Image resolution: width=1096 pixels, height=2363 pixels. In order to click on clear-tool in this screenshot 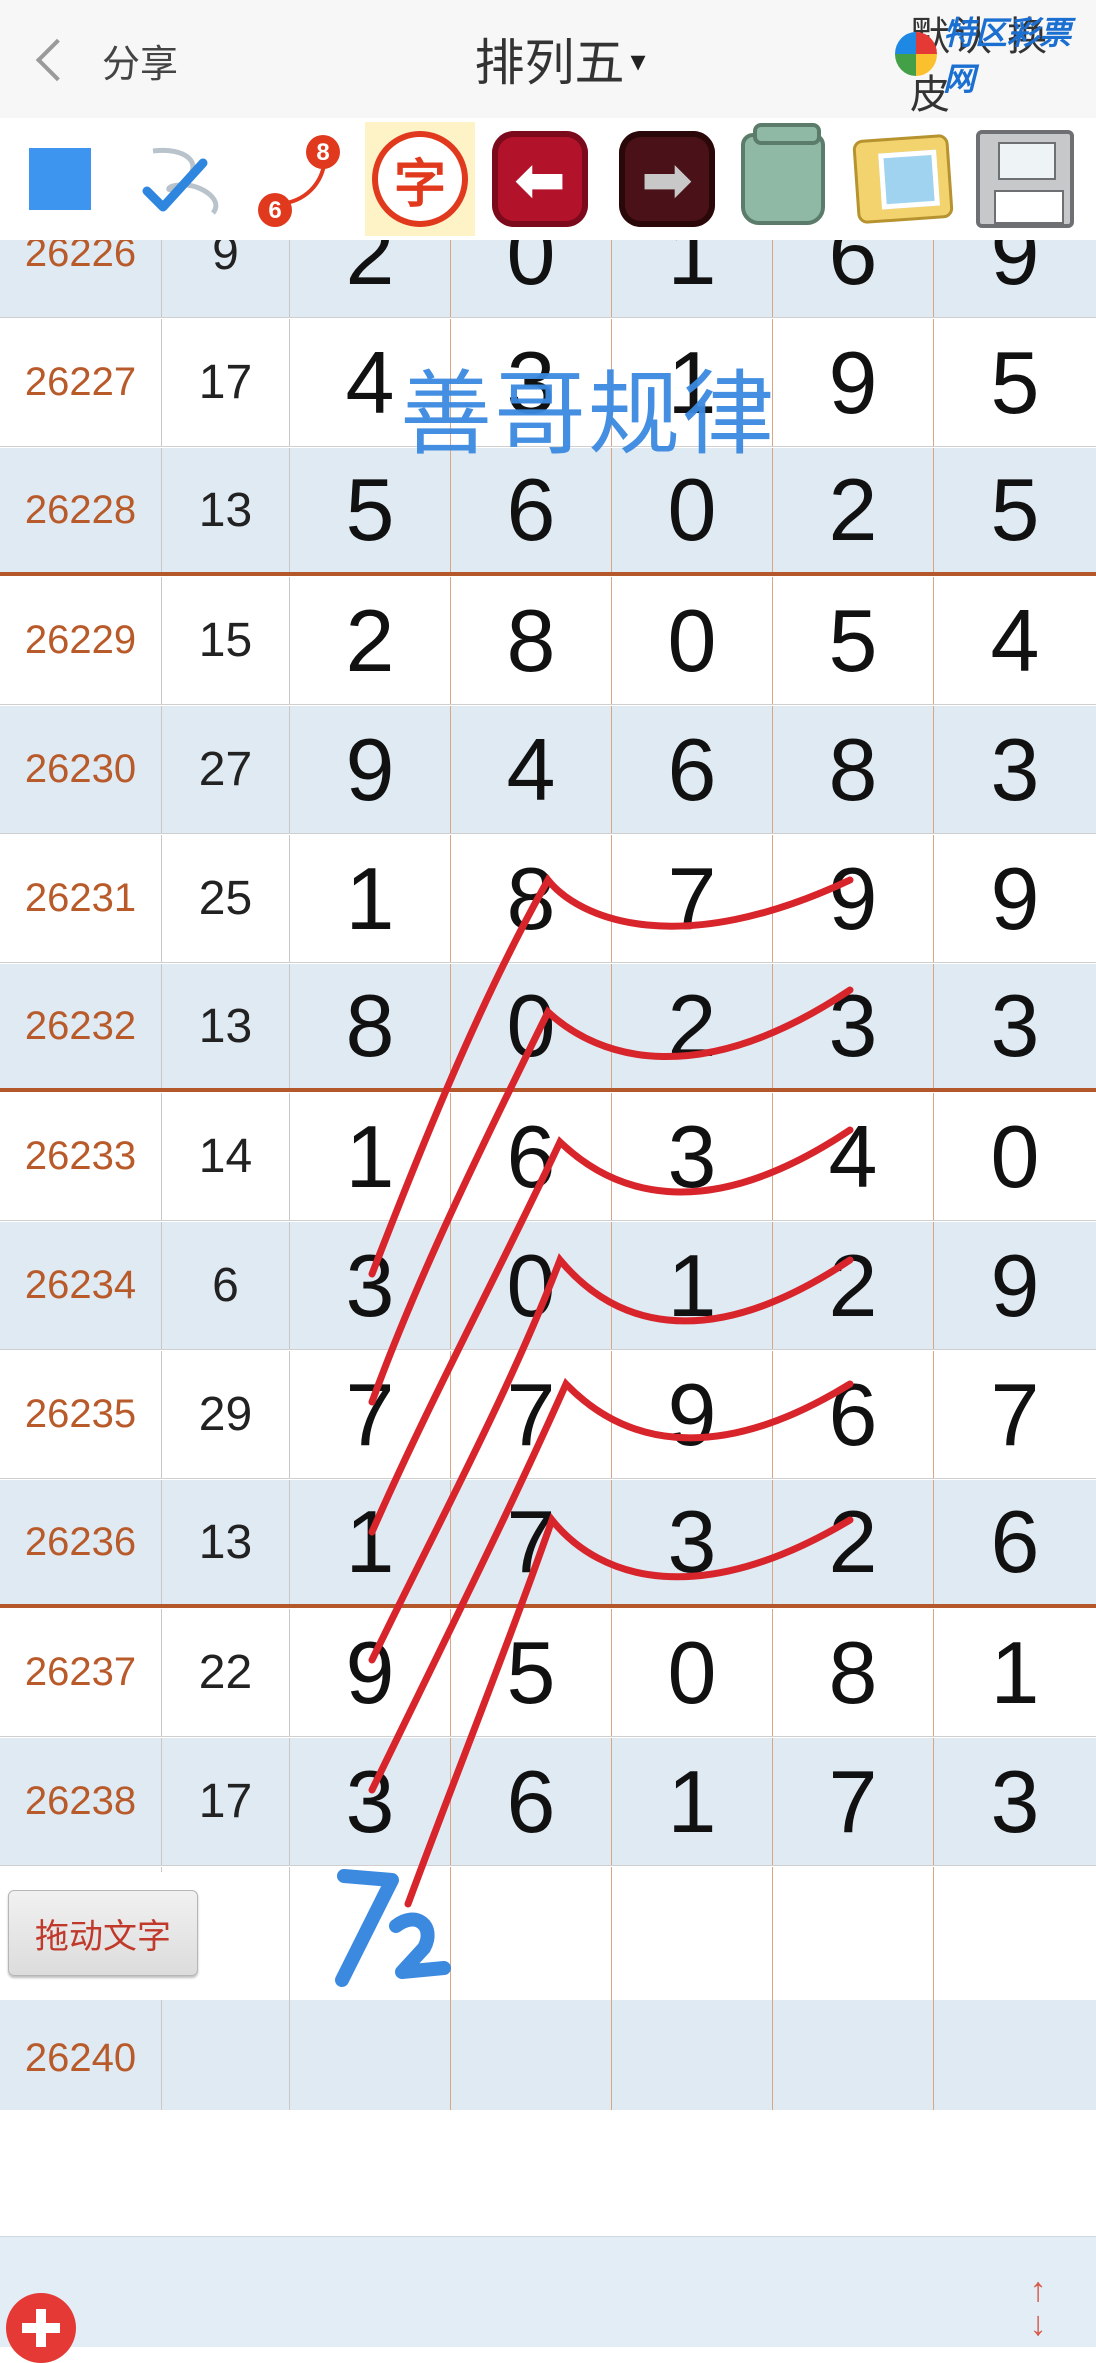, I will do `click(783, 179)`.